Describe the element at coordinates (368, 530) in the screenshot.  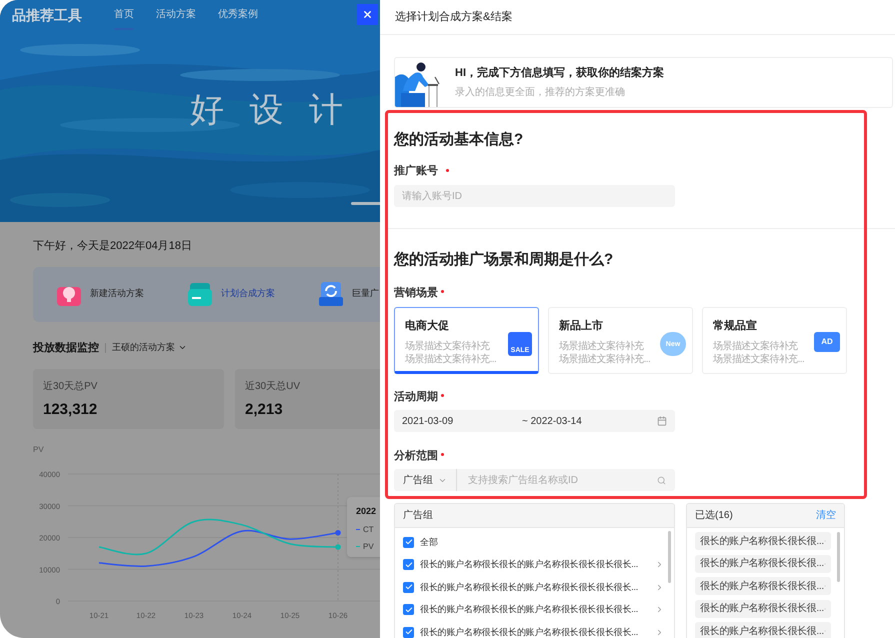
I see `tooltip-series-name: CT` at that location.